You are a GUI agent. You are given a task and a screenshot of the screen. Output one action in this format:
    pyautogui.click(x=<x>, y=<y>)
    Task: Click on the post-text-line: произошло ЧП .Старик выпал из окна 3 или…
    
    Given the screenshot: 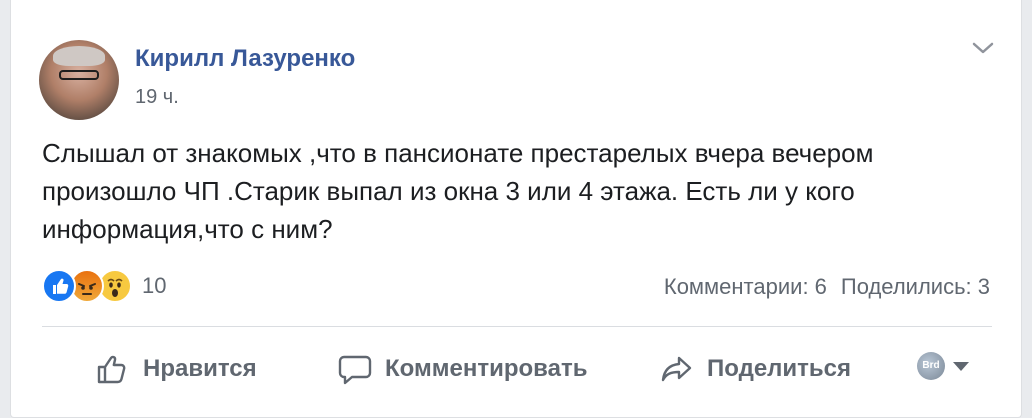 What is the action you would take?
    pyautogui.click(x=448, y=191)
    